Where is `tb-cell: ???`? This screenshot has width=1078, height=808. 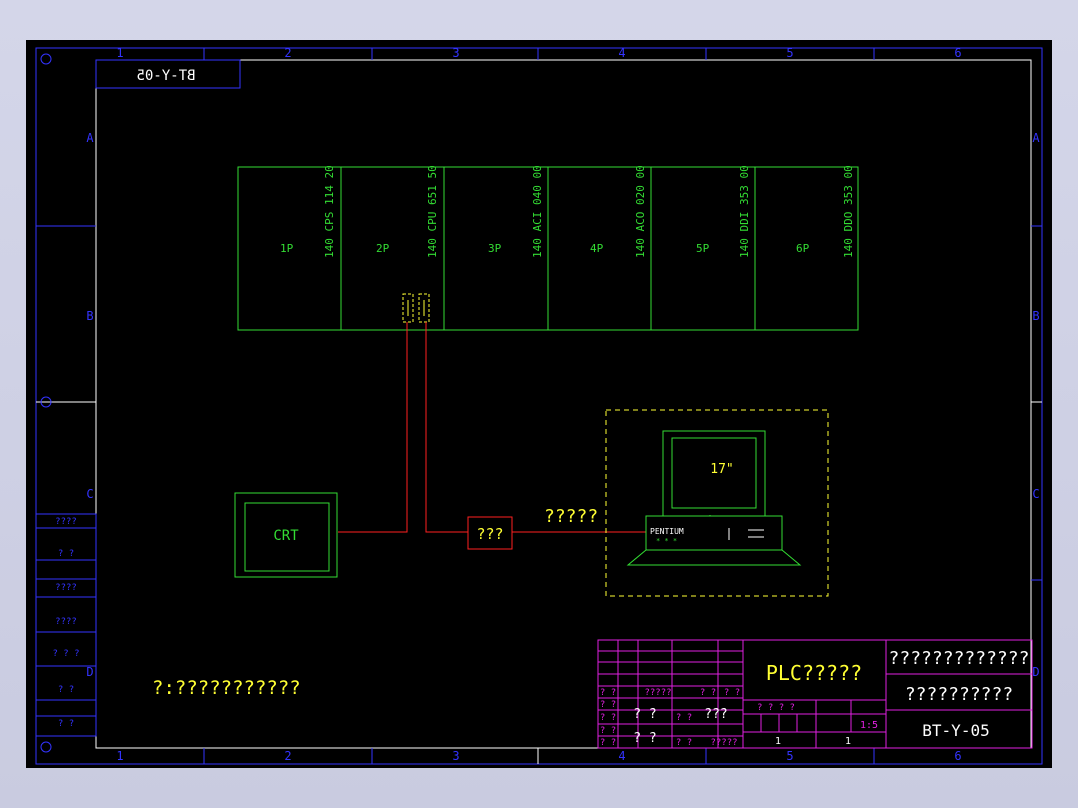 tb-cell: ??? is located at coordinates (715, 714).